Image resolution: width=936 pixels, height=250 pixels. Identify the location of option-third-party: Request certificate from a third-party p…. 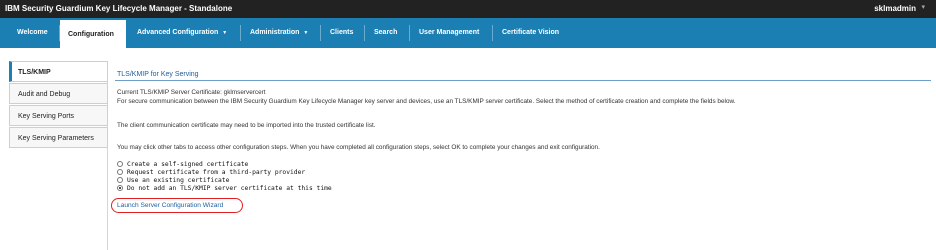
(211, 173).